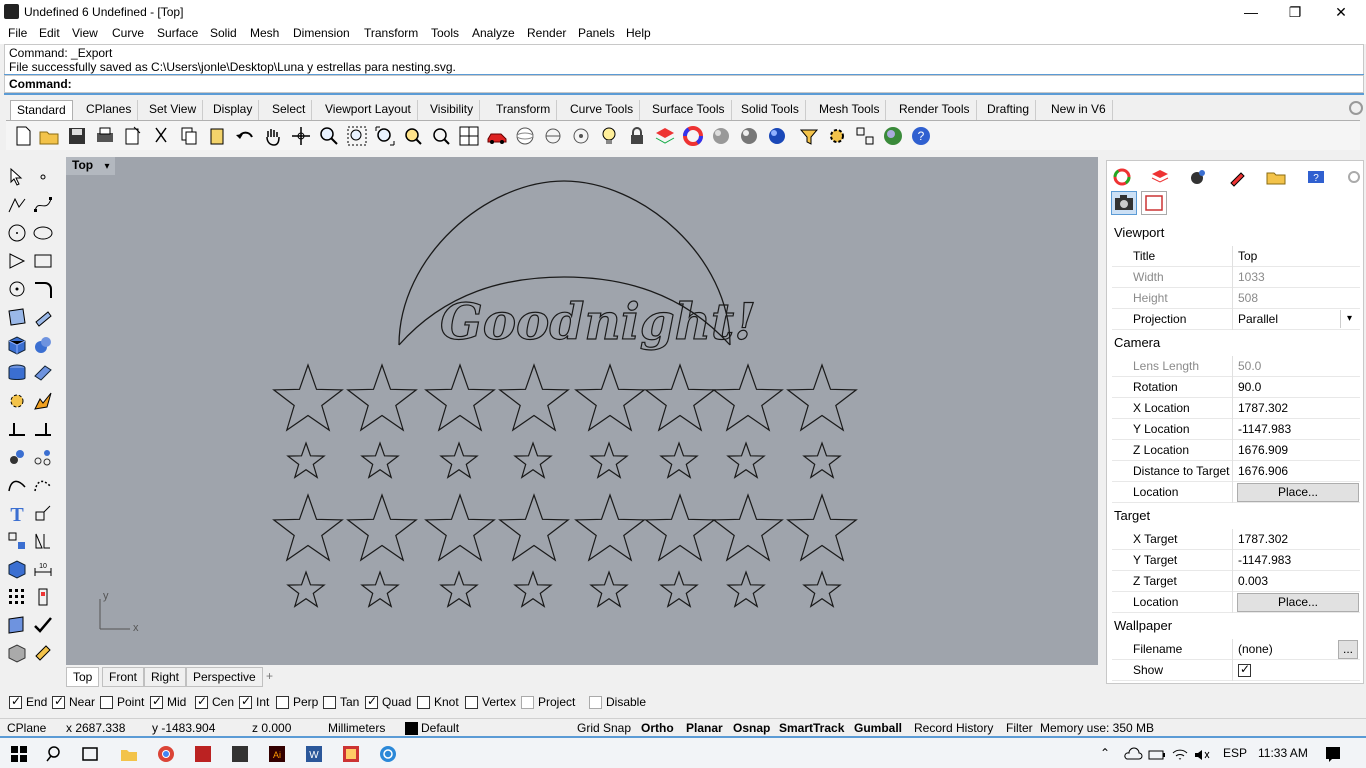 The width and height of the screenshot is (1366, 768). What do you see at coordinates (321, 33) in the screenshot?
I see `menu-dimension: Dimension` at bounding box center [321, 33].